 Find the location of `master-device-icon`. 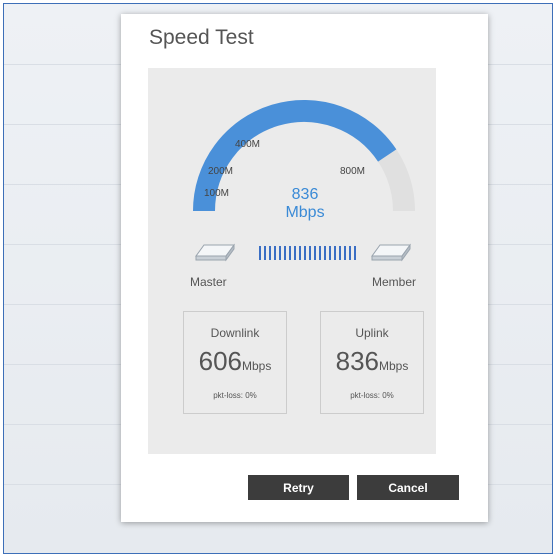

master-device-icon is located at coordinates (215, 252).